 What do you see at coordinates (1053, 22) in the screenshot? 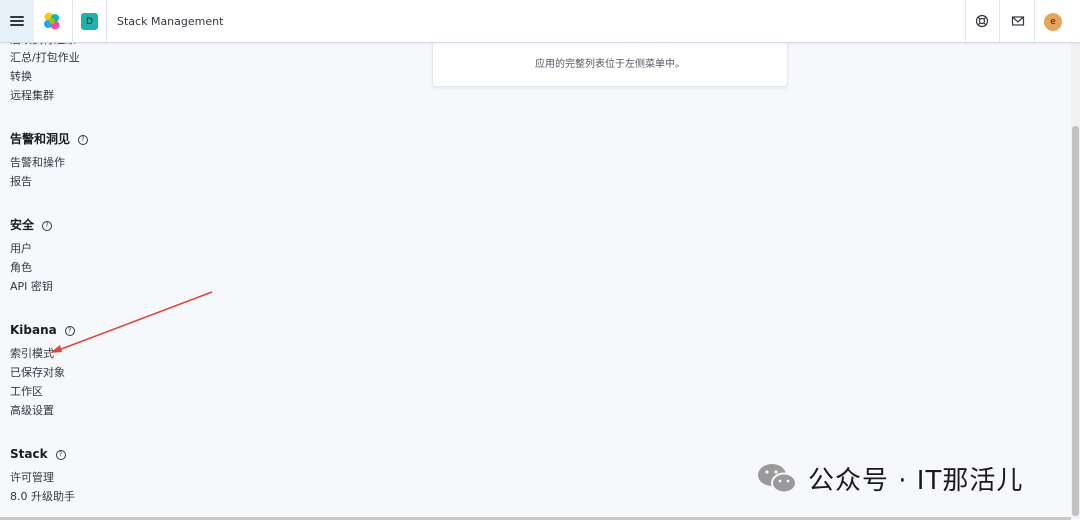
I see `user-avatar: e` at bounding box center [1053, 22].